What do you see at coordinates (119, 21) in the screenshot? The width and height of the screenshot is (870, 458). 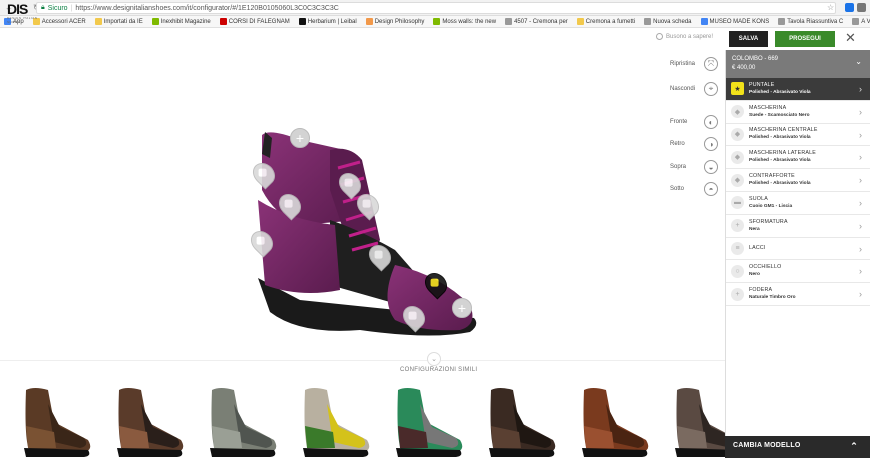 I see `bookmark-item: Importati da IE` at bounding box center [119, 21].